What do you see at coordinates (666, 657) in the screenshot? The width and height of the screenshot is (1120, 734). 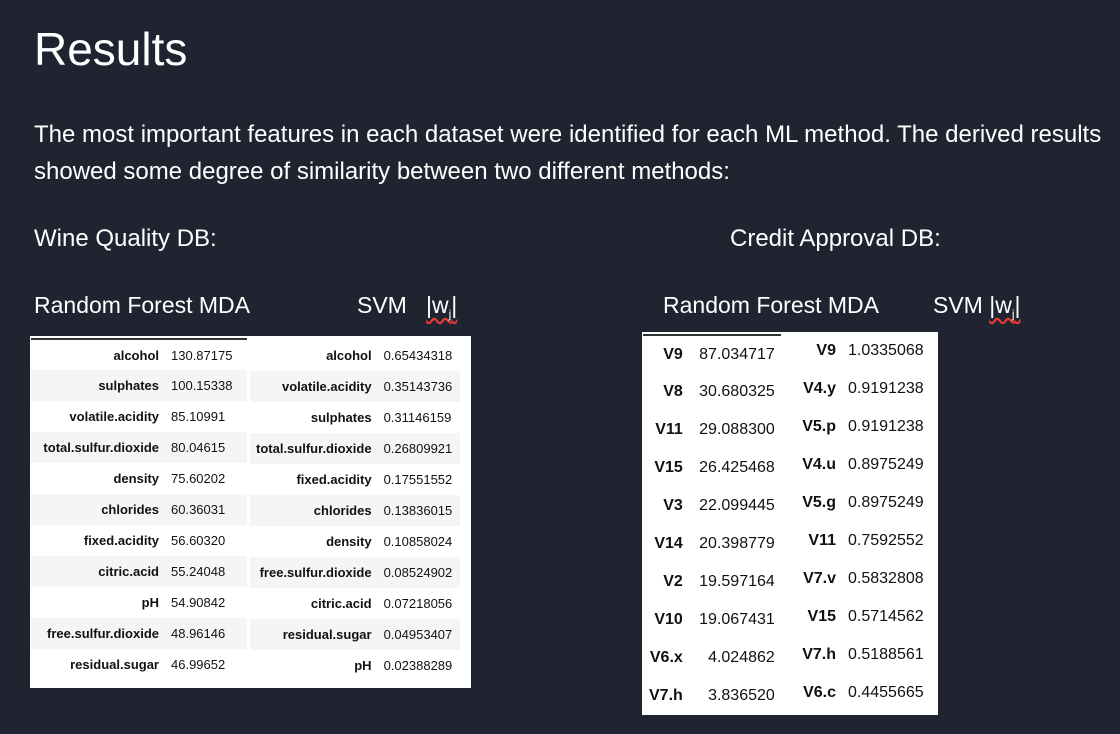 I see `feature-name: V6.x` at bounding box center [666, 657].